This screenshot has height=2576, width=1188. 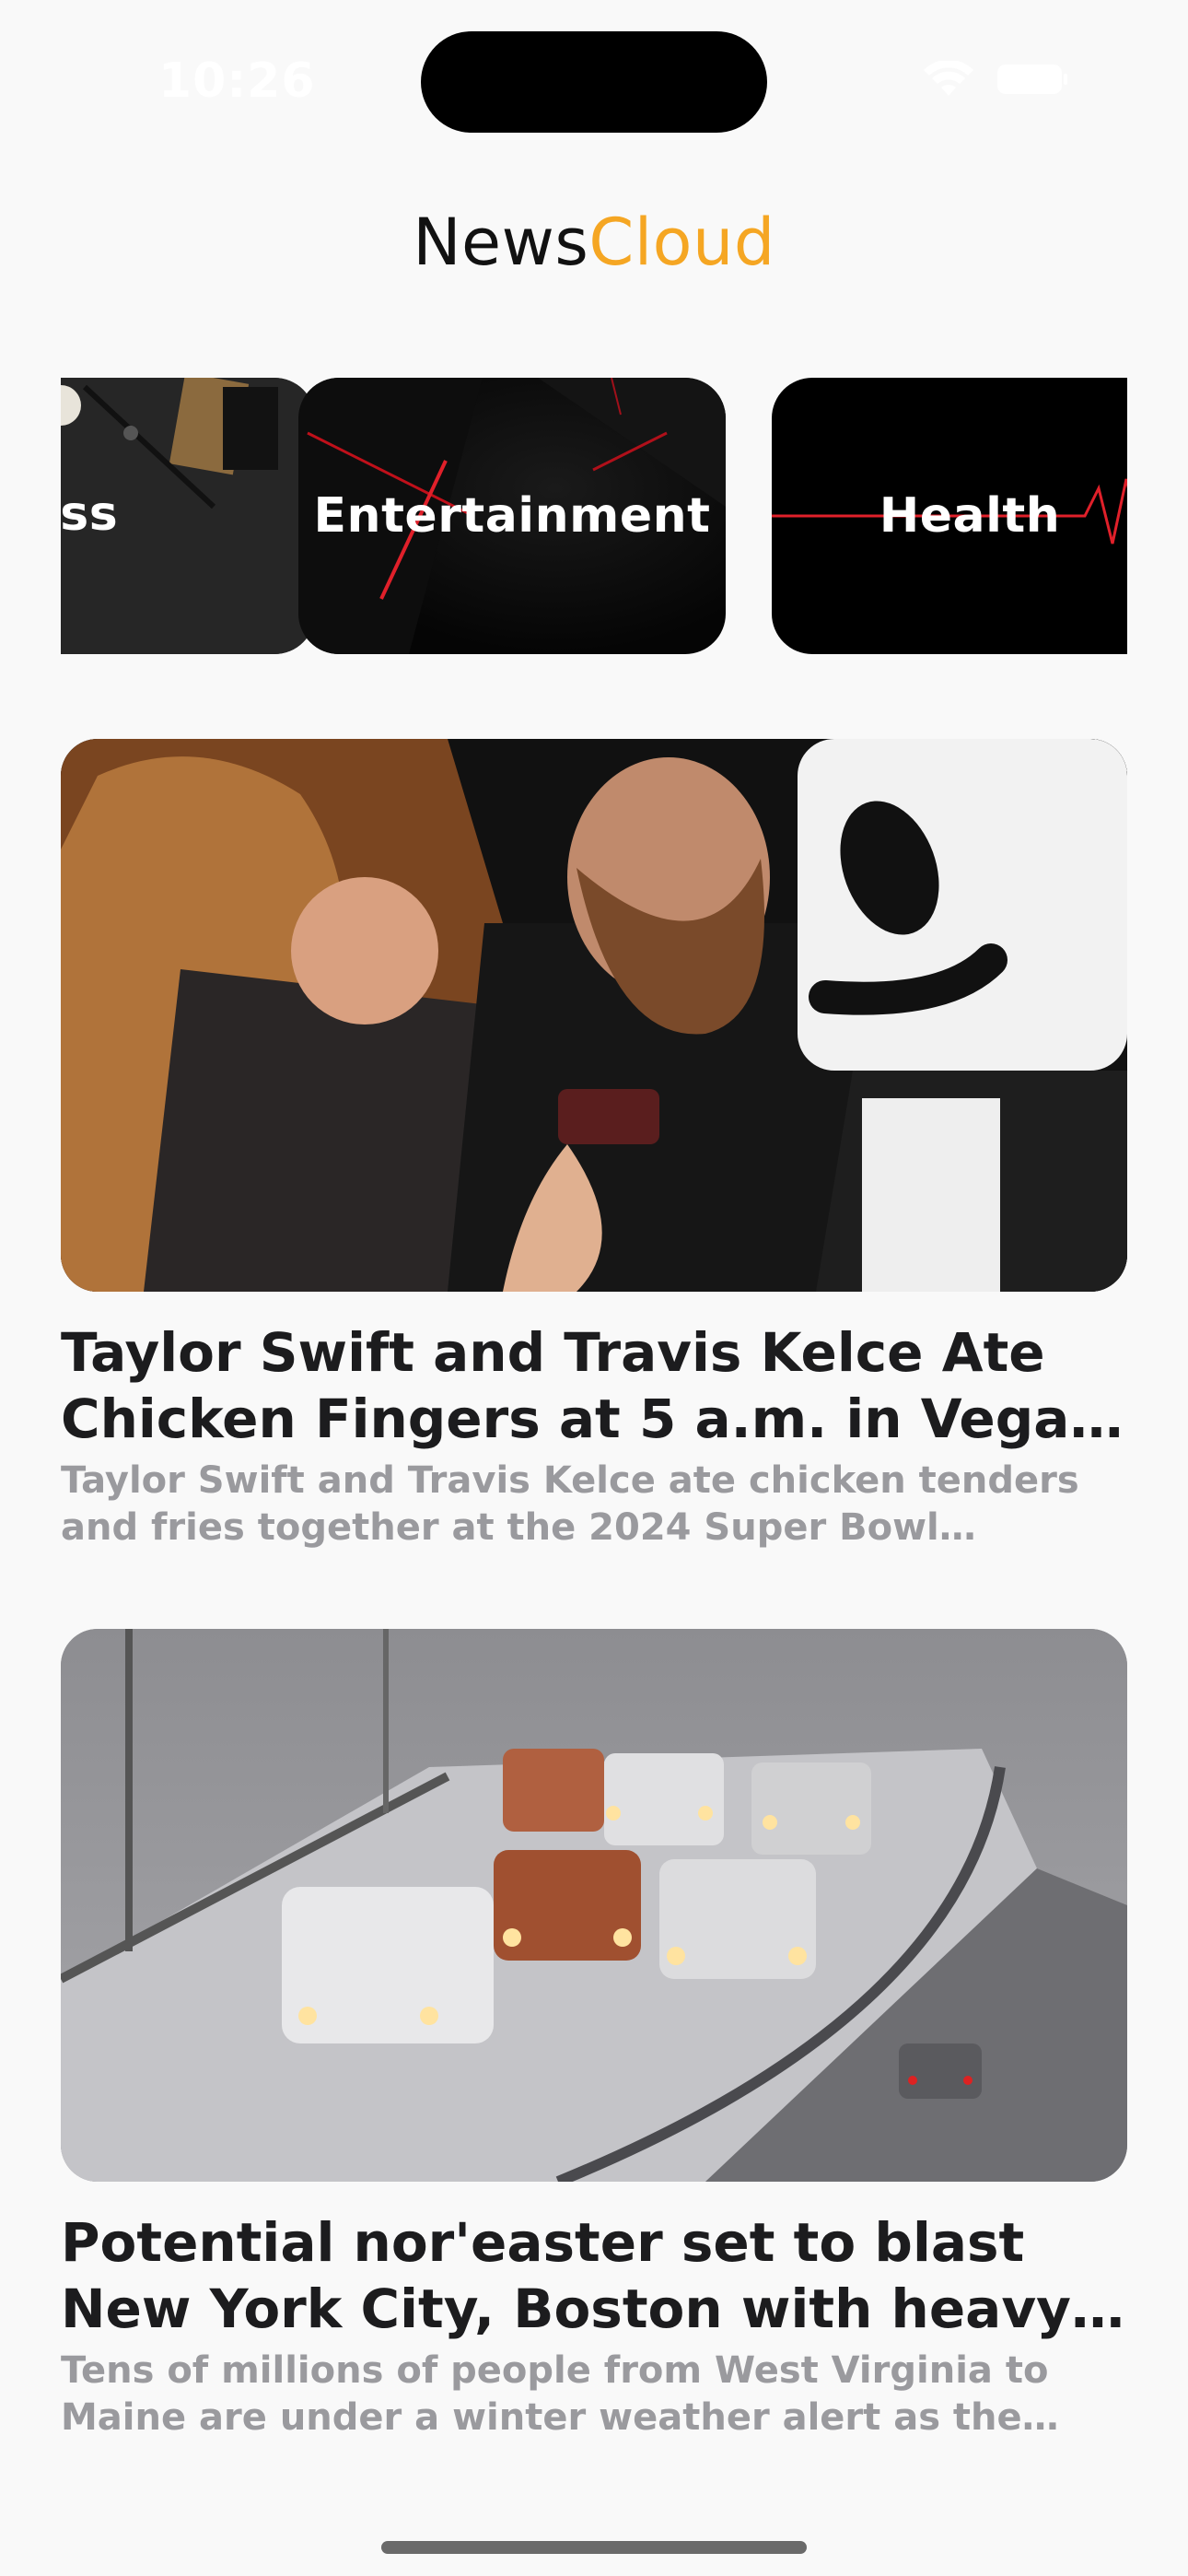 What do you see at coordinates (90, 514) in the screenshot?
I see `category-label-business: ness` at bounding box center [90, 514].